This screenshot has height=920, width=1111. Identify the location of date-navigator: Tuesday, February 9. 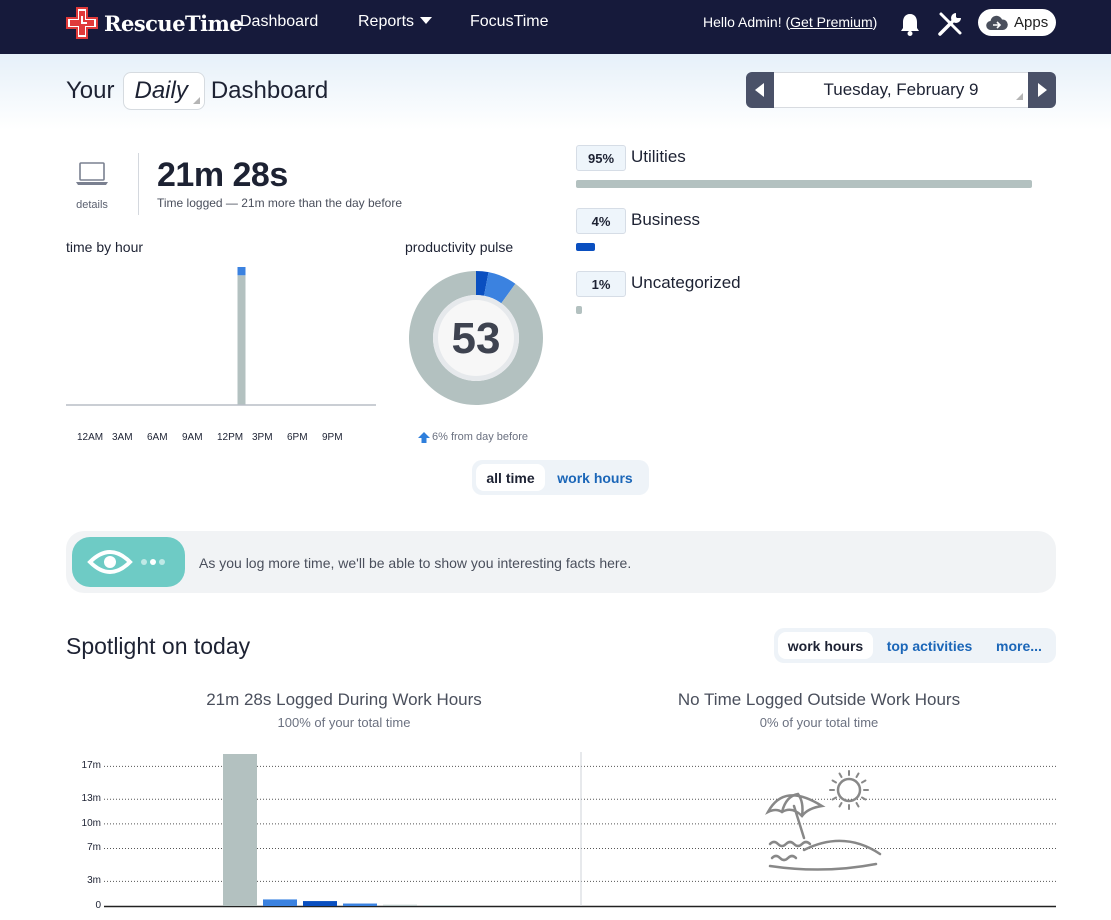
(901, 90).